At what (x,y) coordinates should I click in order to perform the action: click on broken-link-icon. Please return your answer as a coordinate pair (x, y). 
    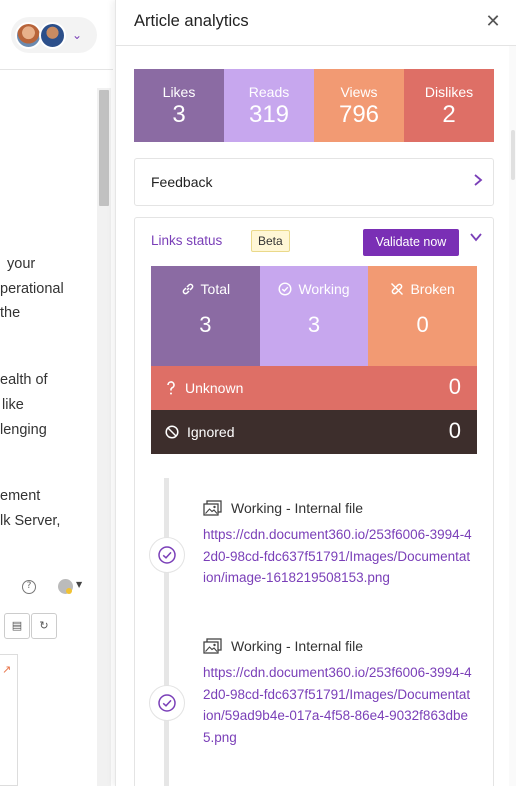
    Looking at the image, I should click on (397, 289).